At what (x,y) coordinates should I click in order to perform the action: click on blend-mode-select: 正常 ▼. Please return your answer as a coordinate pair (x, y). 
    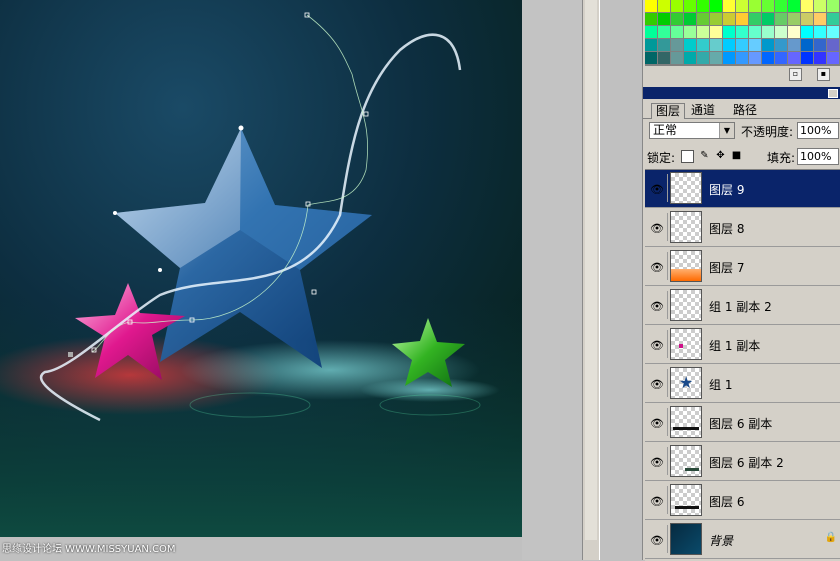
    Looking at the image, I should click on (692, 130).